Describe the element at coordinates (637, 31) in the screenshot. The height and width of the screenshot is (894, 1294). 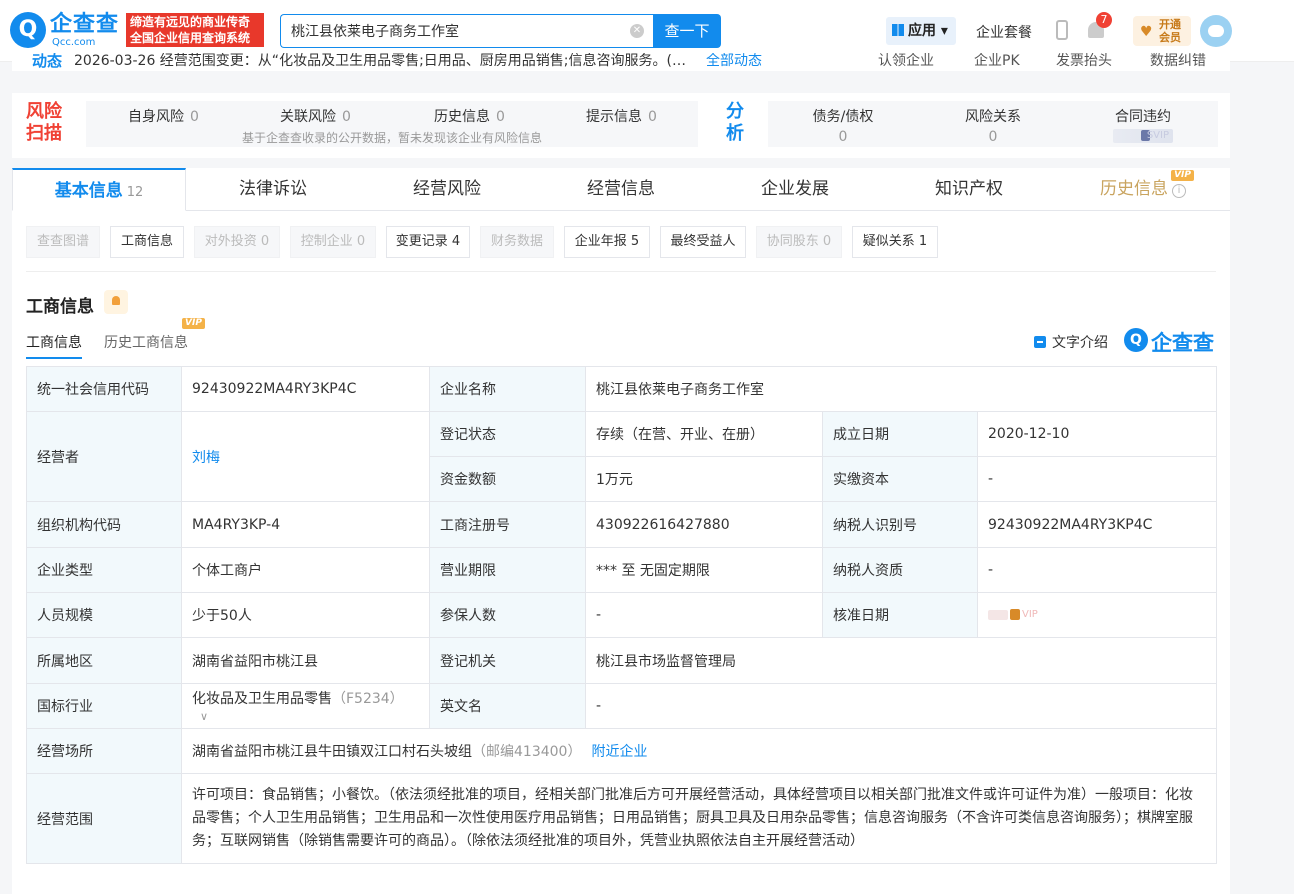
I see `clear-icon: ✕` at that location.